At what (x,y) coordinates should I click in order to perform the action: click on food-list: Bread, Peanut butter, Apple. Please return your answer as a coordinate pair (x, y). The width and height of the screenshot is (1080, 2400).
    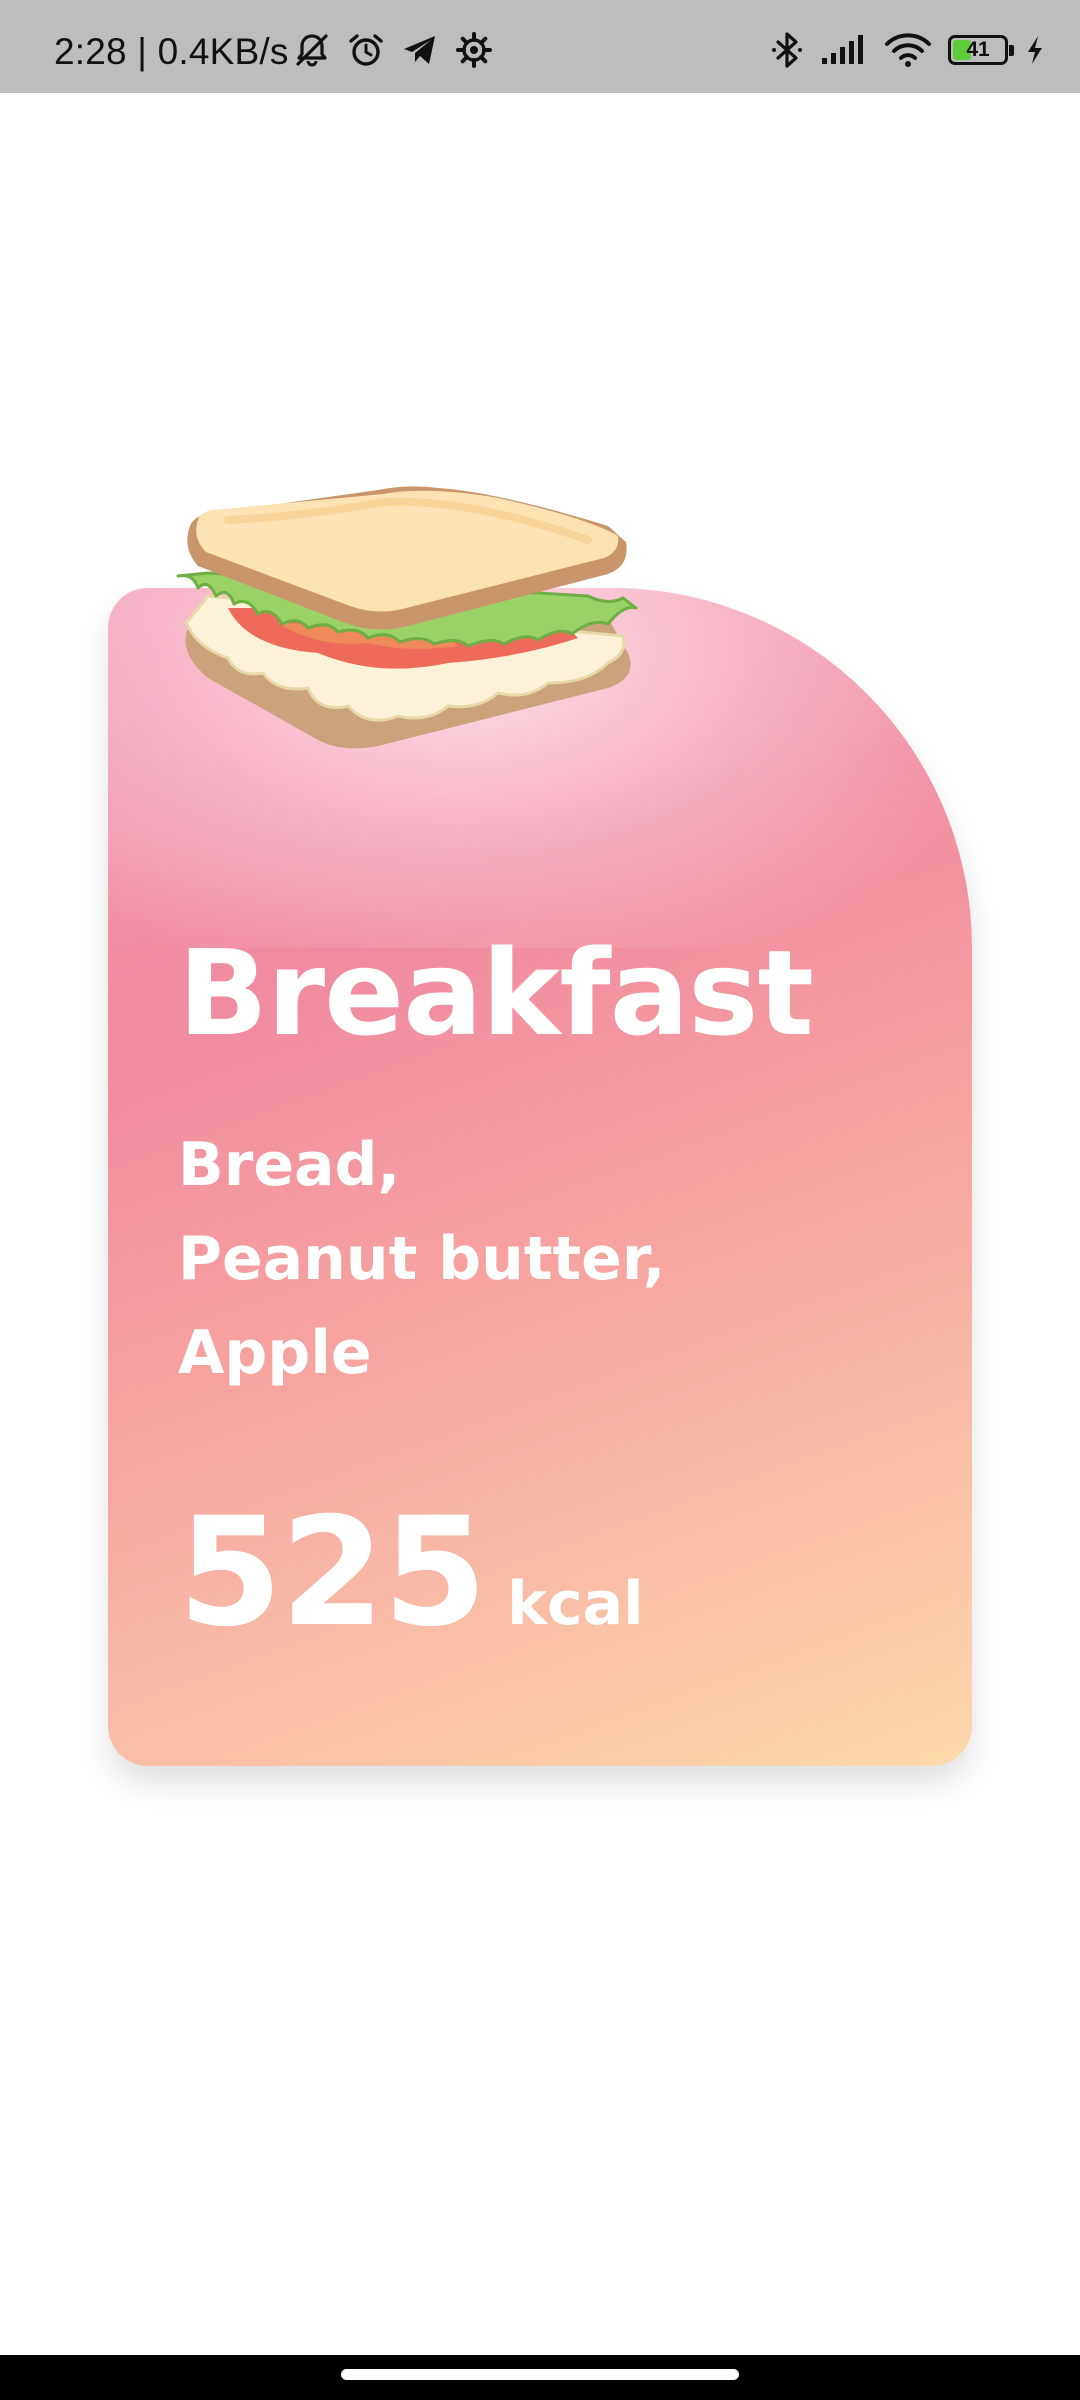
    Looking at the image, I should click on (421, 1259).